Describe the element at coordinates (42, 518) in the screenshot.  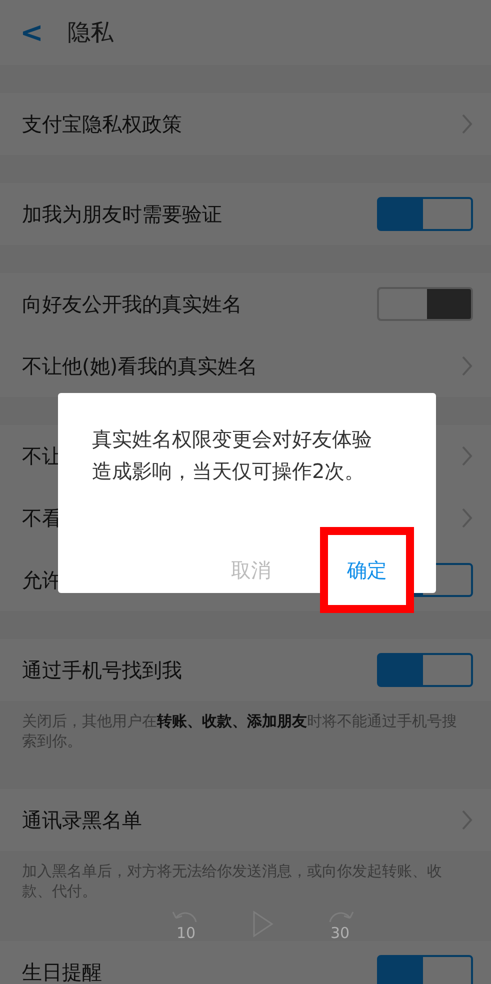
I see `row-label: 不看` at that location.